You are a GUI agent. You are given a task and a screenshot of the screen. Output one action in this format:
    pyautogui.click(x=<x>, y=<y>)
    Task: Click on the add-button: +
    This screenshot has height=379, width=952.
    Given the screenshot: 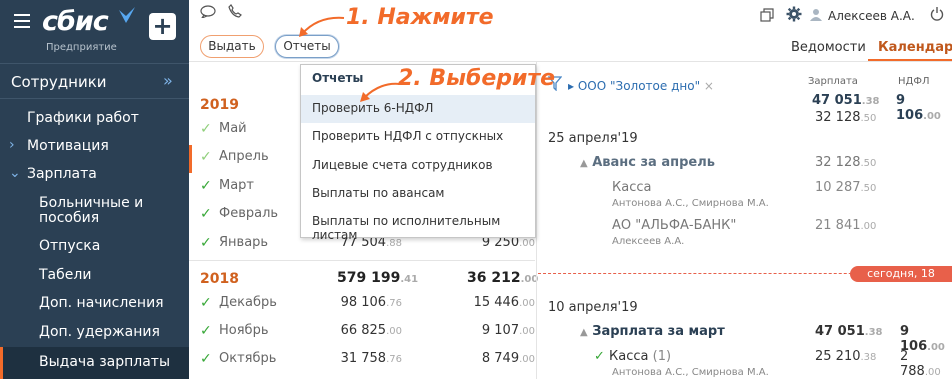 What is the action you would take?
    pyautogui.click(x=162, y=26)
    